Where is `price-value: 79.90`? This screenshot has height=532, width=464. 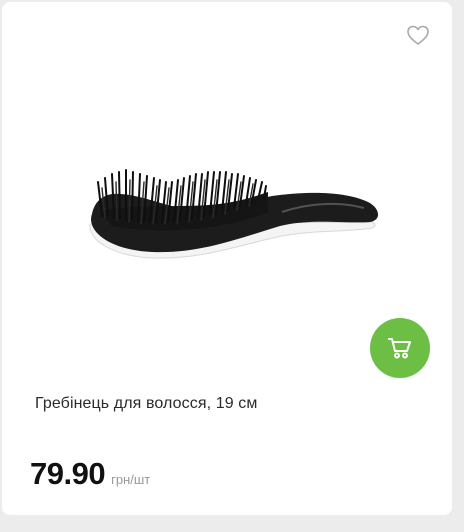
price-value: 79.90 is located at coordinates (68, 473).